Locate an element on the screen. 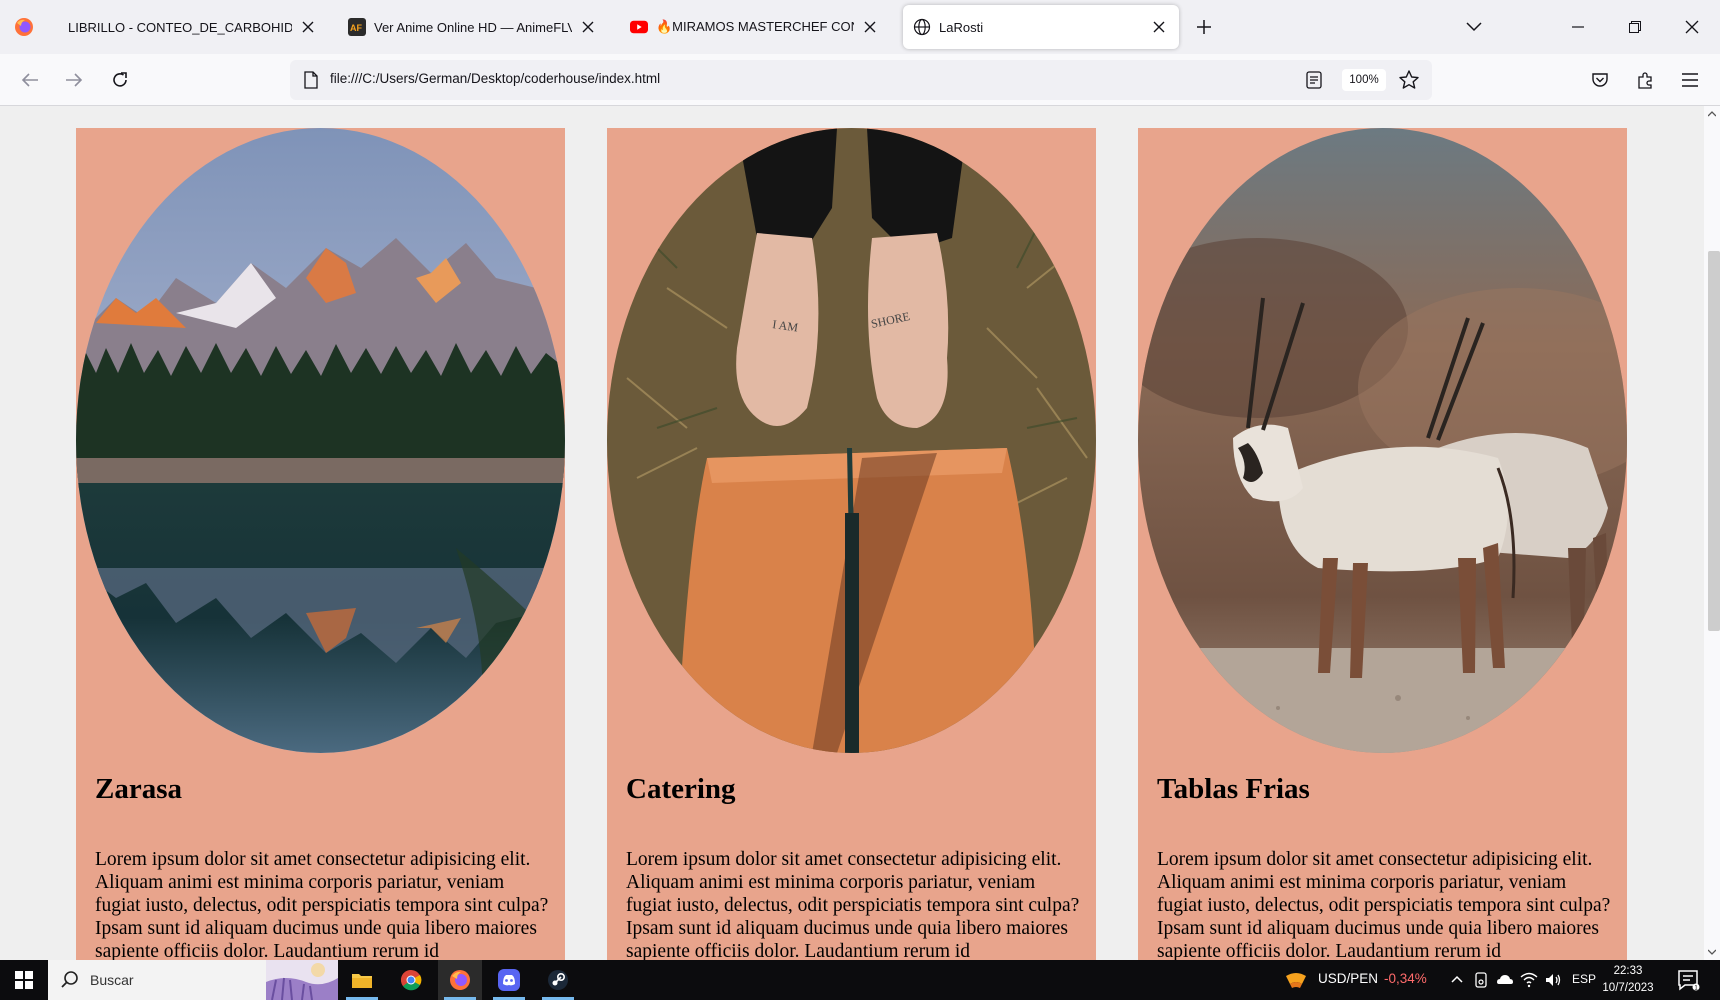 The width and height of the screenshot is (1720, 1000). tab-librillo: LIBRILLO - CONTEO_DE_CARBOHIDRATOS_2023 is located at coordinates (193, 27).